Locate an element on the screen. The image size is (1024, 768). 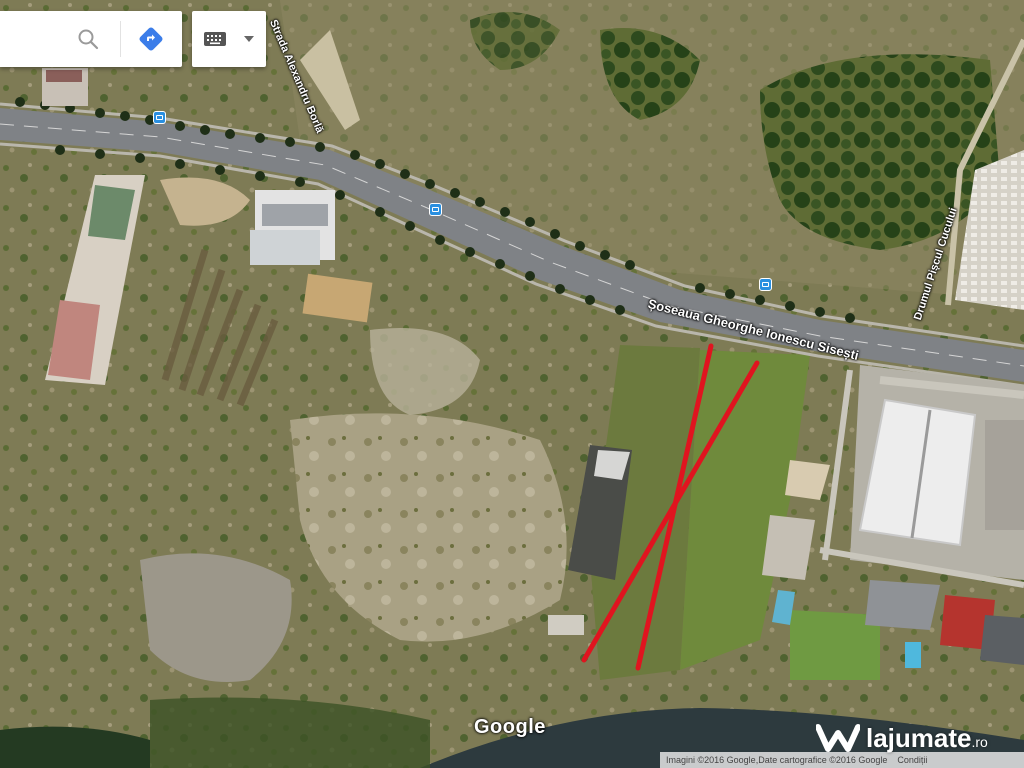
keyboard-button is located at coordinates (215, 39).